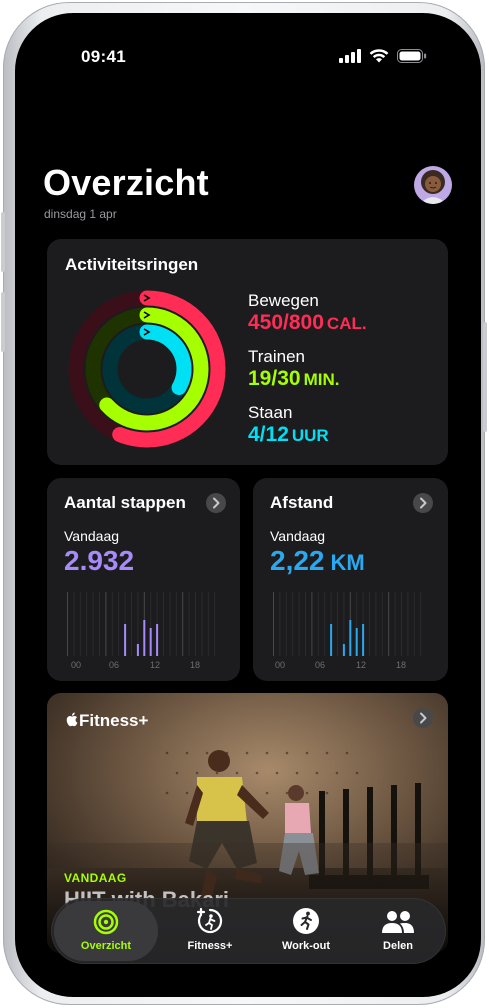 The image size is (489, 1008). Describe the element at coordinates (346, 323) in the screenshot. I see `move-unit: CAL.` at that location.